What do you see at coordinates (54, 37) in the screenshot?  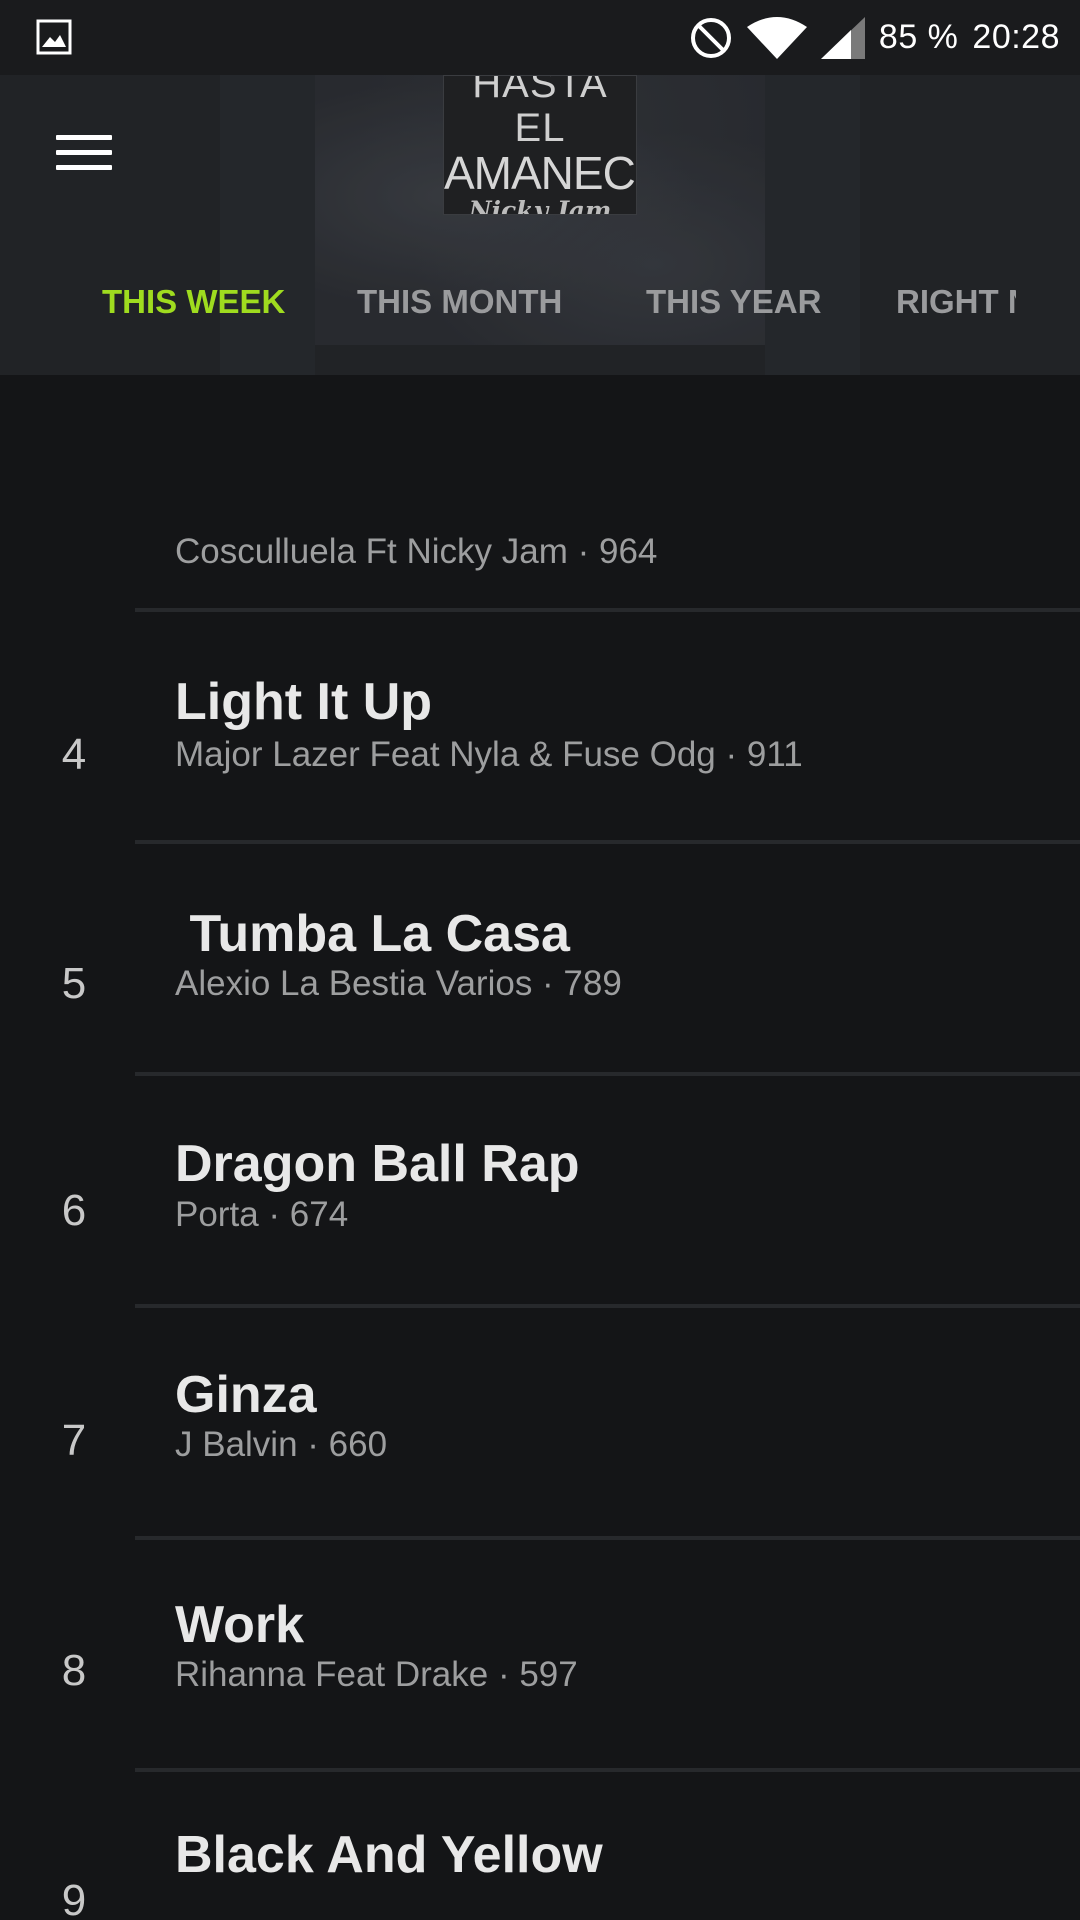 I see `image-icon` at bounding box center [54, 37].